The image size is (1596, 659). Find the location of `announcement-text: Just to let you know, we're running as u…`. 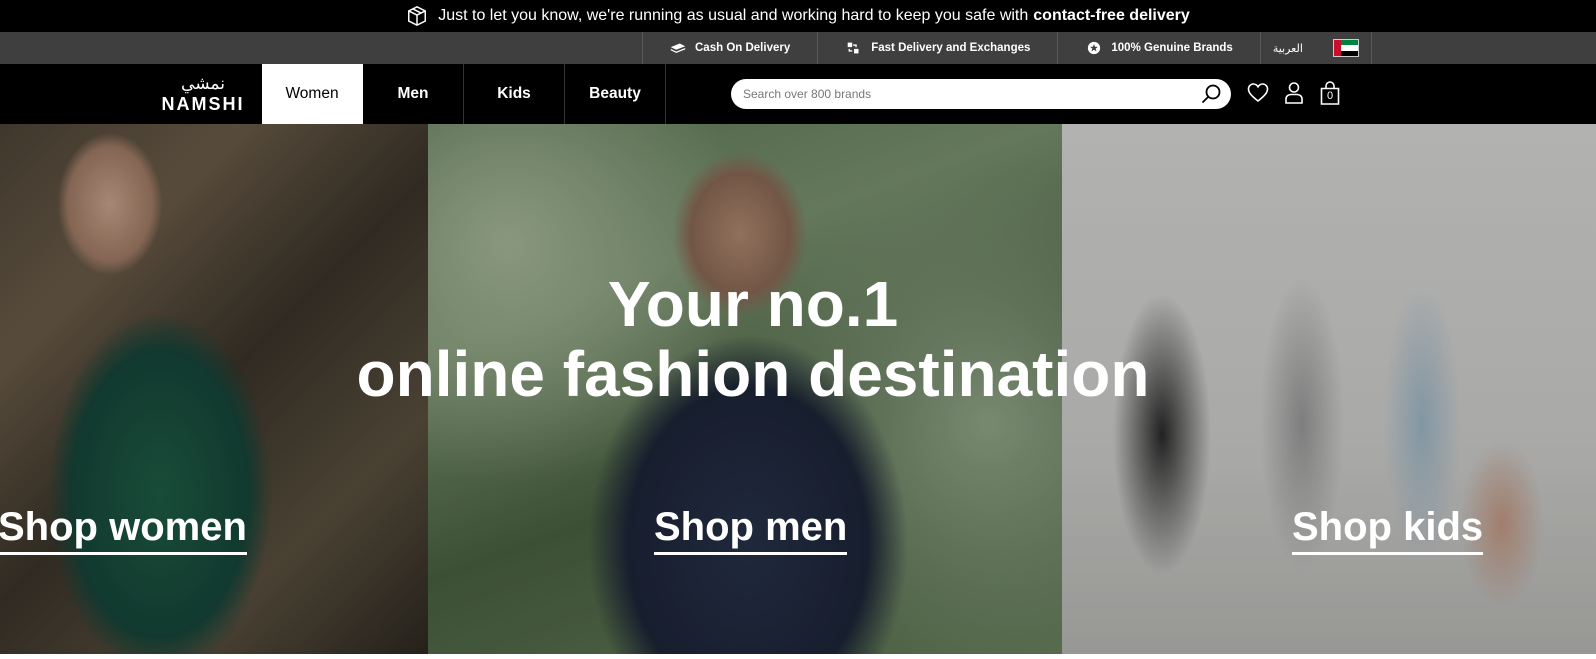

announcement-text: Just to let you know, we're running as u… is located at coordinates (733, 15).